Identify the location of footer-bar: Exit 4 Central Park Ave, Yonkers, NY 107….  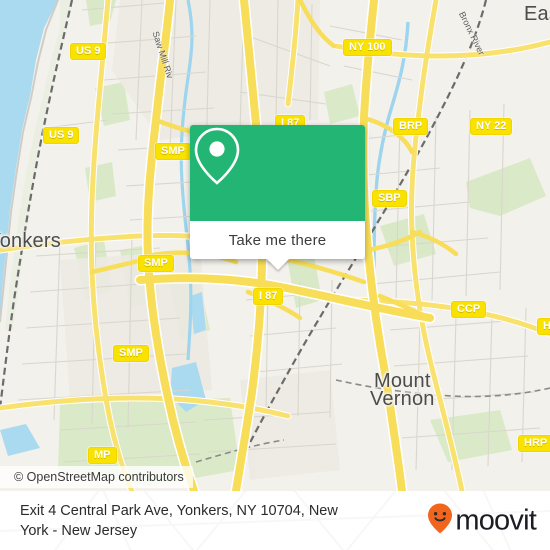
(275, 520).